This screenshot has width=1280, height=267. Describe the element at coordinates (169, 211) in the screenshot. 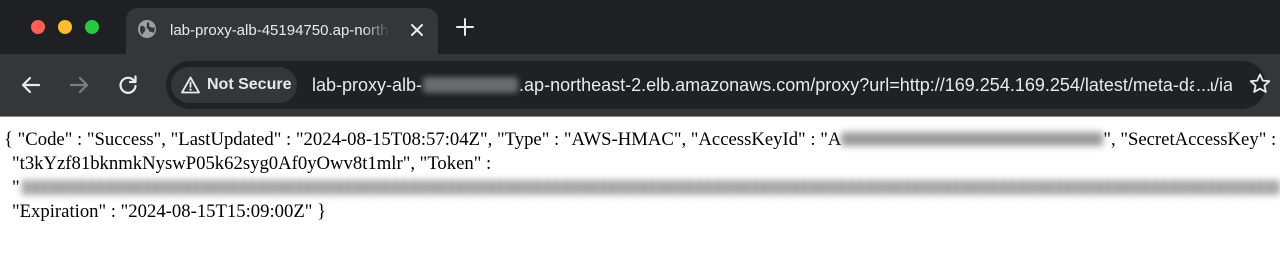

I see `json-line-4: "Expiration" : "2024-08-15T15:09:00Z" }` at that location.